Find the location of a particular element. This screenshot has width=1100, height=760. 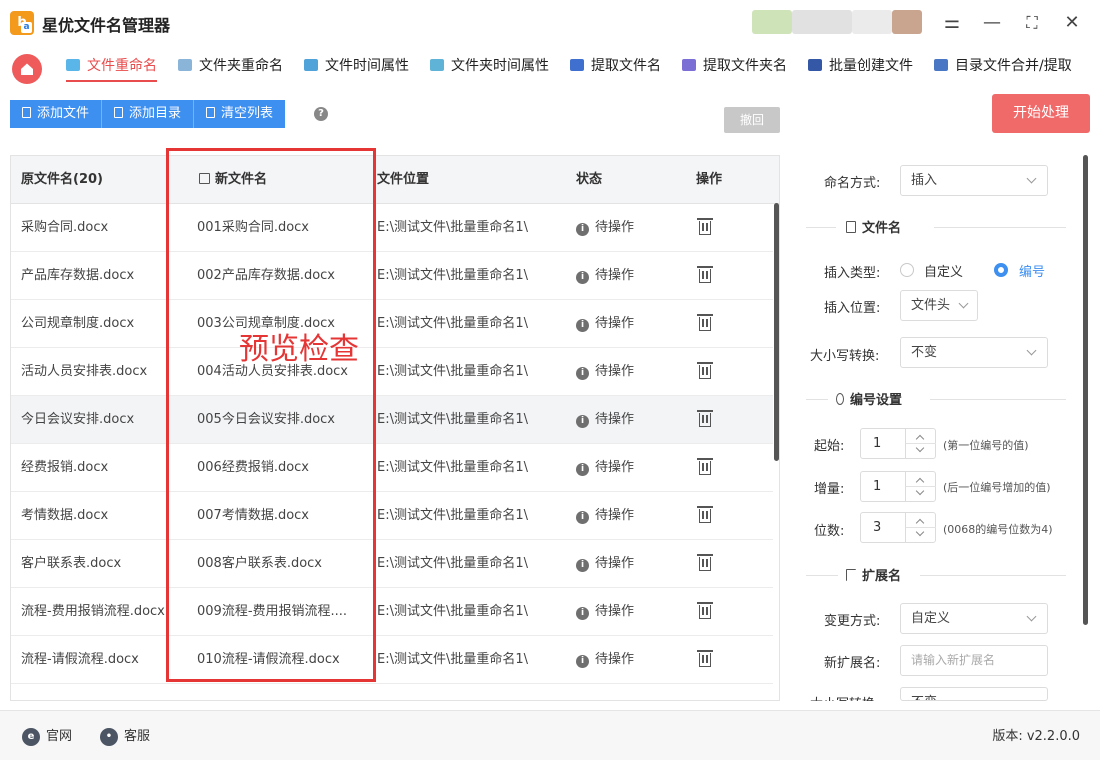

add-dir-button: 添加目录 is located at coordinates (148, 114).